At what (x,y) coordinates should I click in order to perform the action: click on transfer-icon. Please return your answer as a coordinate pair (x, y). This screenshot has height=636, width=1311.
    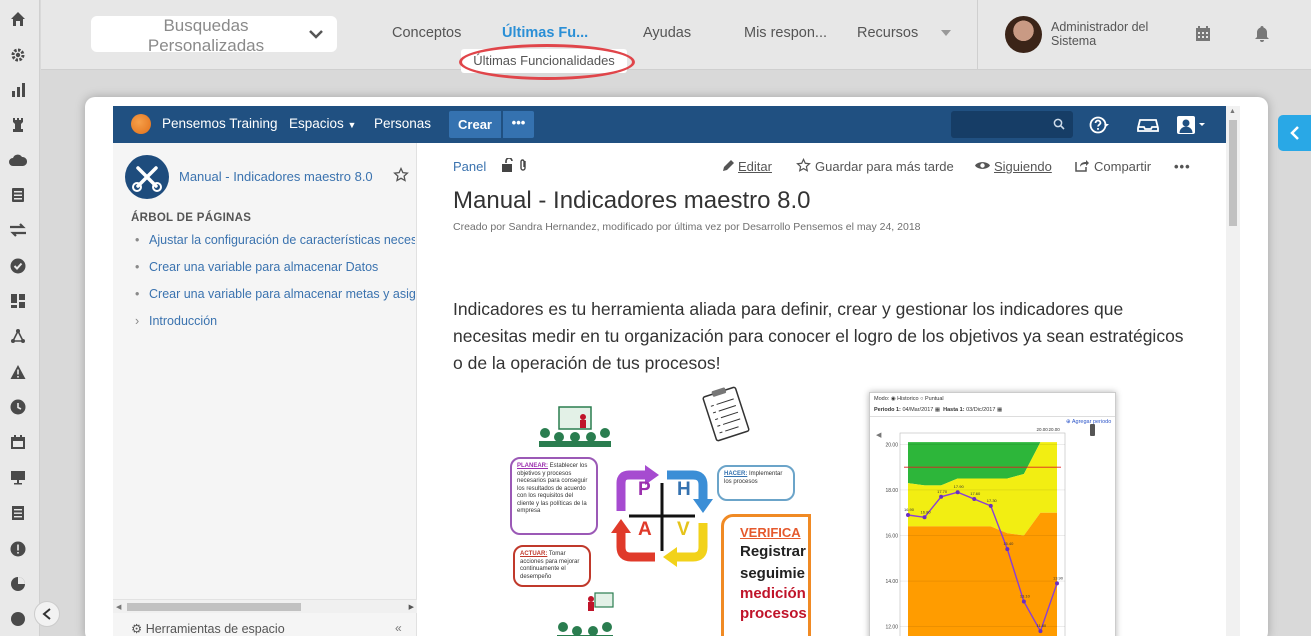
    Looking at the image, I should click on (18, 230).